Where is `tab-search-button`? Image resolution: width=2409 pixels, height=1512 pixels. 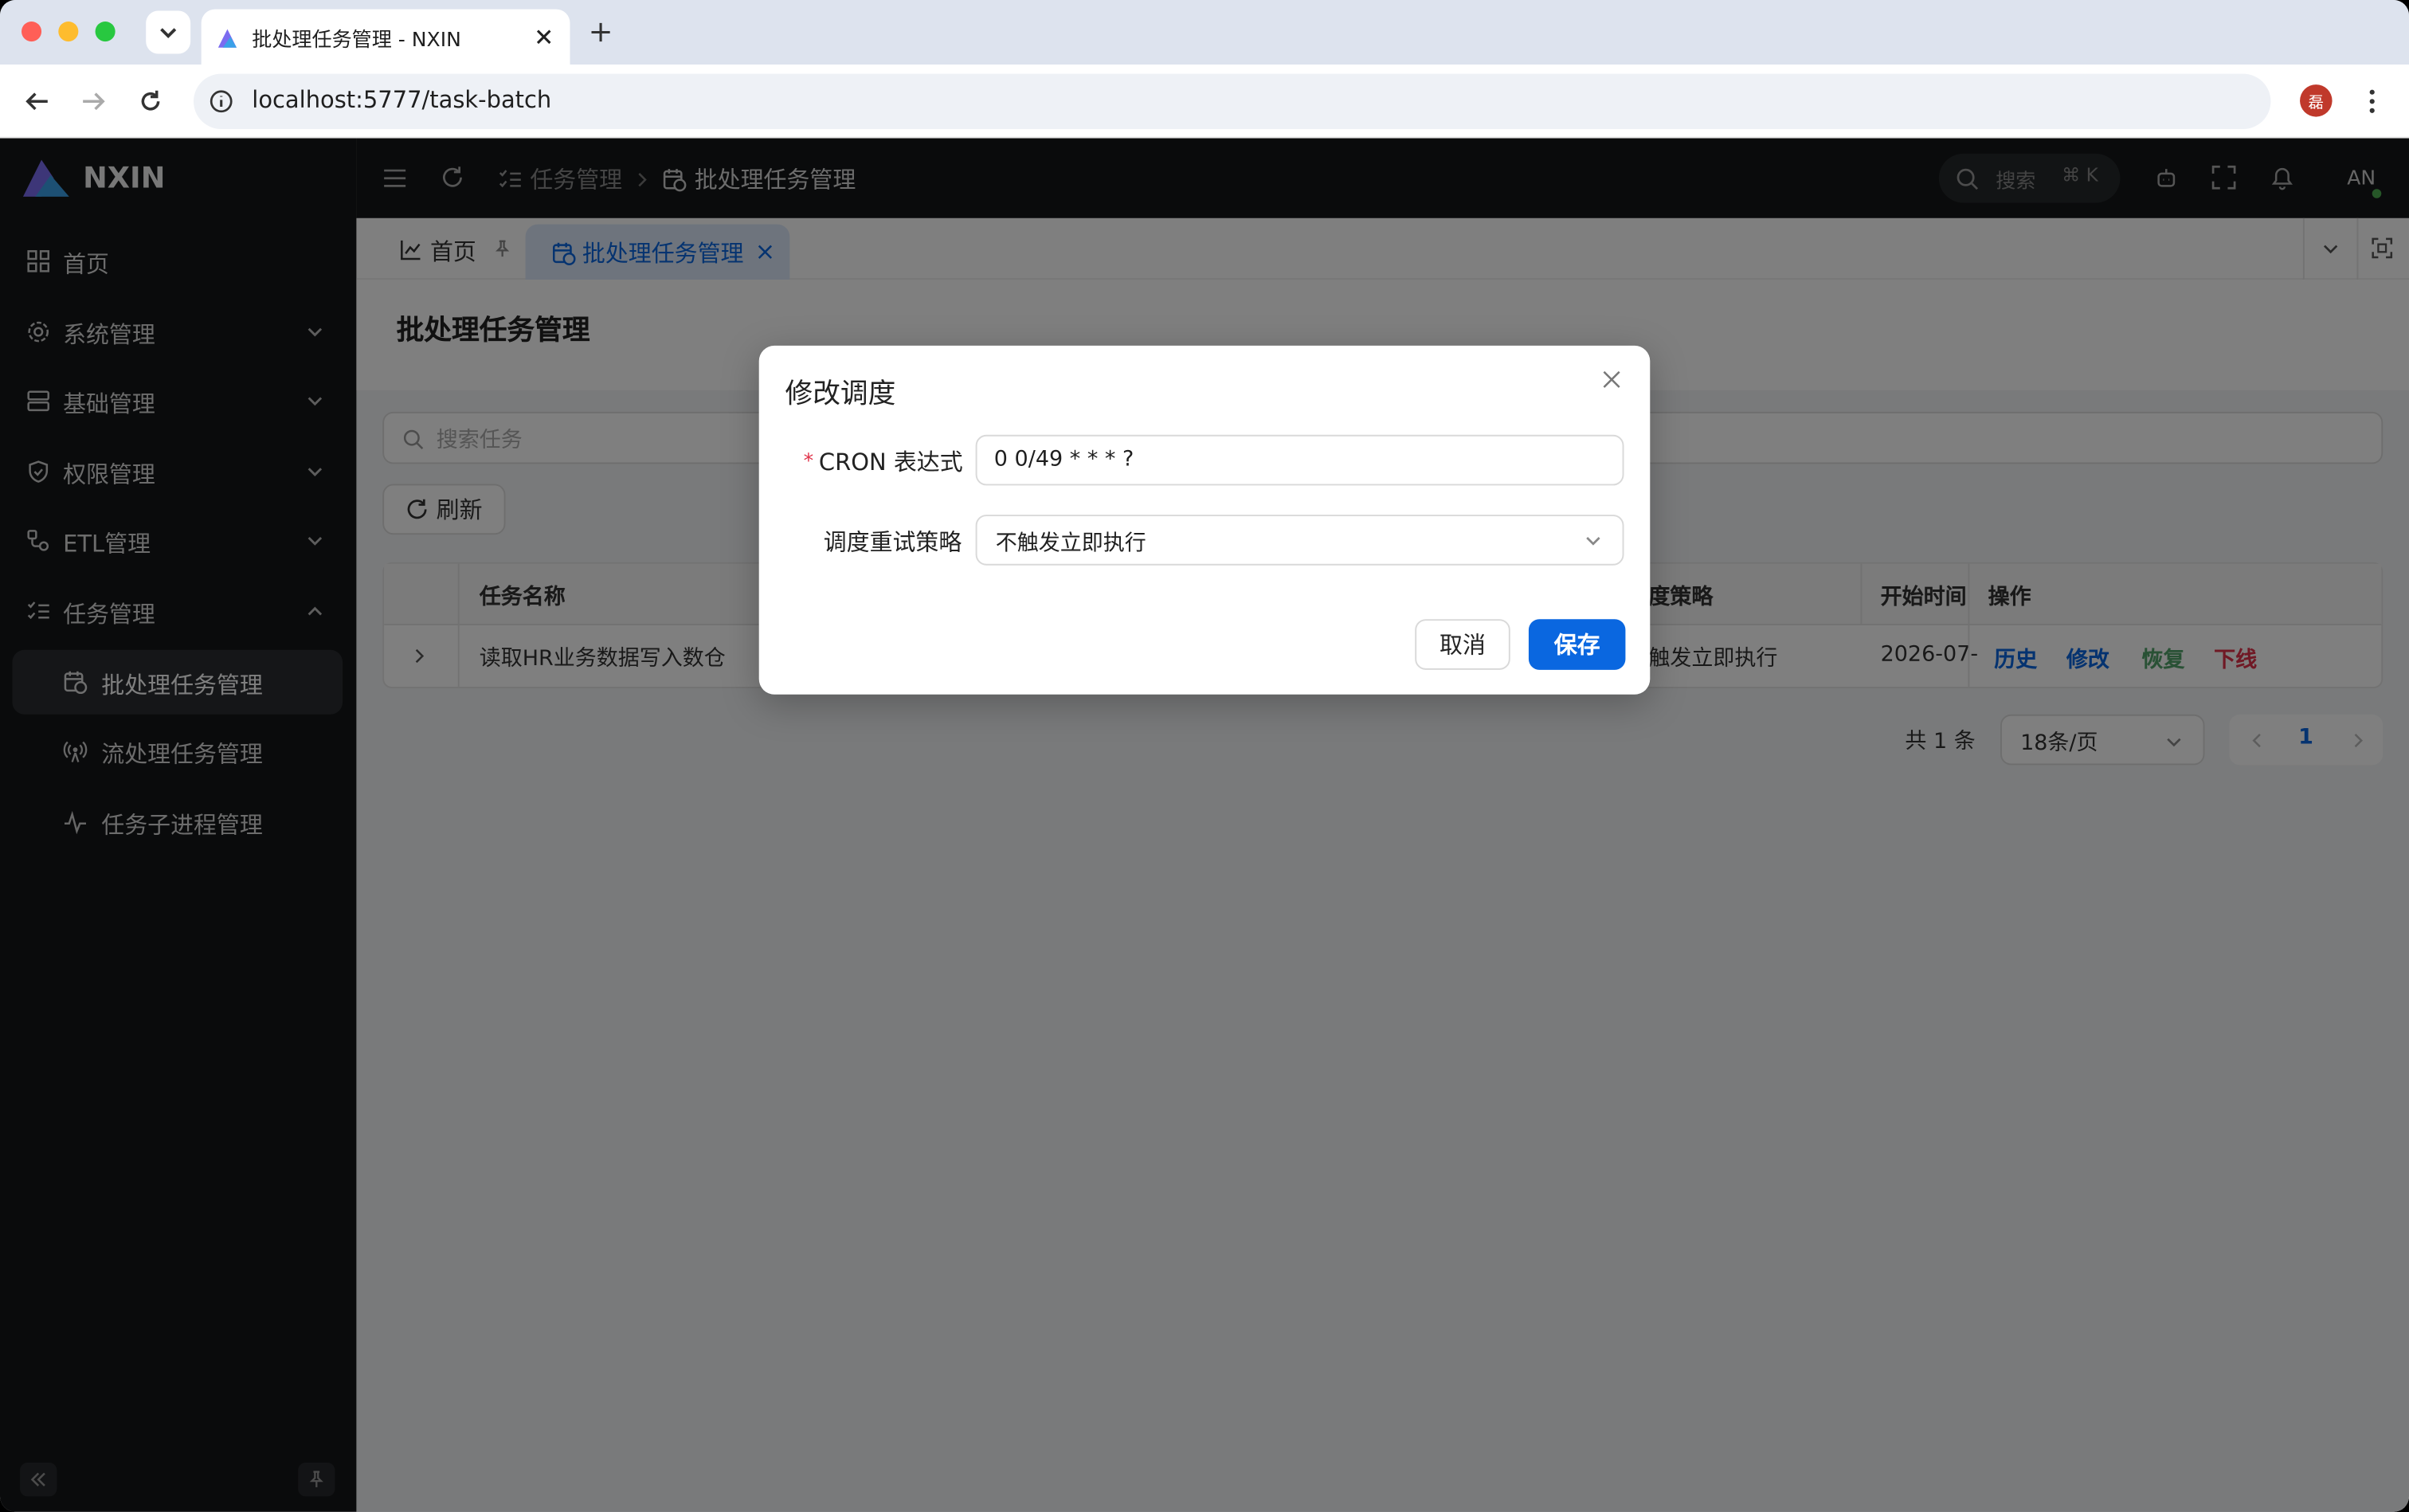
tab-search-button is located at coordinates (168, 32).